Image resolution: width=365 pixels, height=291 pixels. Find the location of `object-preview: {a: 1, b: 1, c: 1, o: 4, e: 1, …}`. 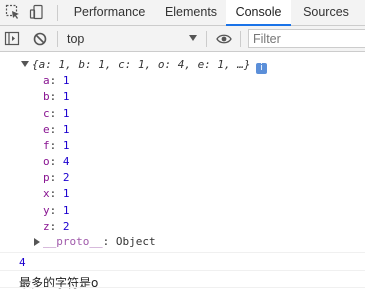

object-preview: {a: 1, b: 1, c: 1, o: 4, e: 1, …} is located at coordinates (141, 64).